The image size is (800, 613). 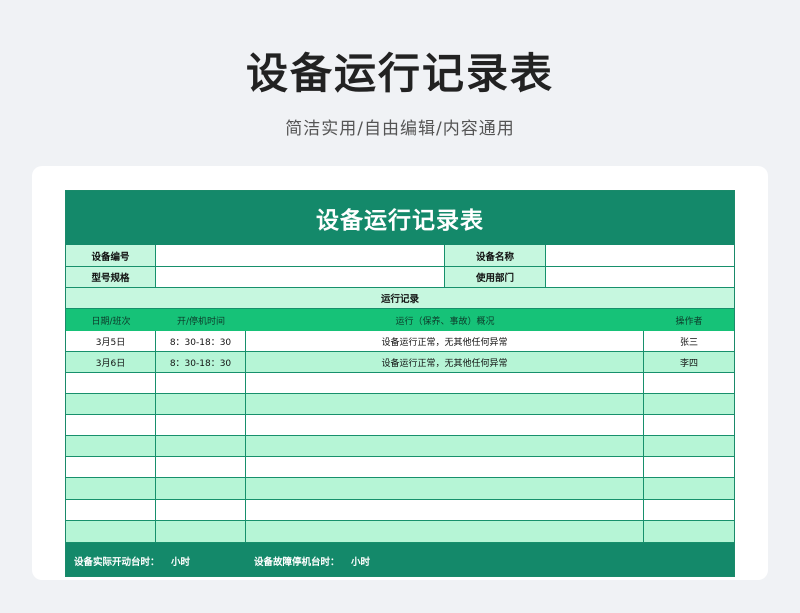 I want to click on table-cell: 张三, so click(x=689, y=341).